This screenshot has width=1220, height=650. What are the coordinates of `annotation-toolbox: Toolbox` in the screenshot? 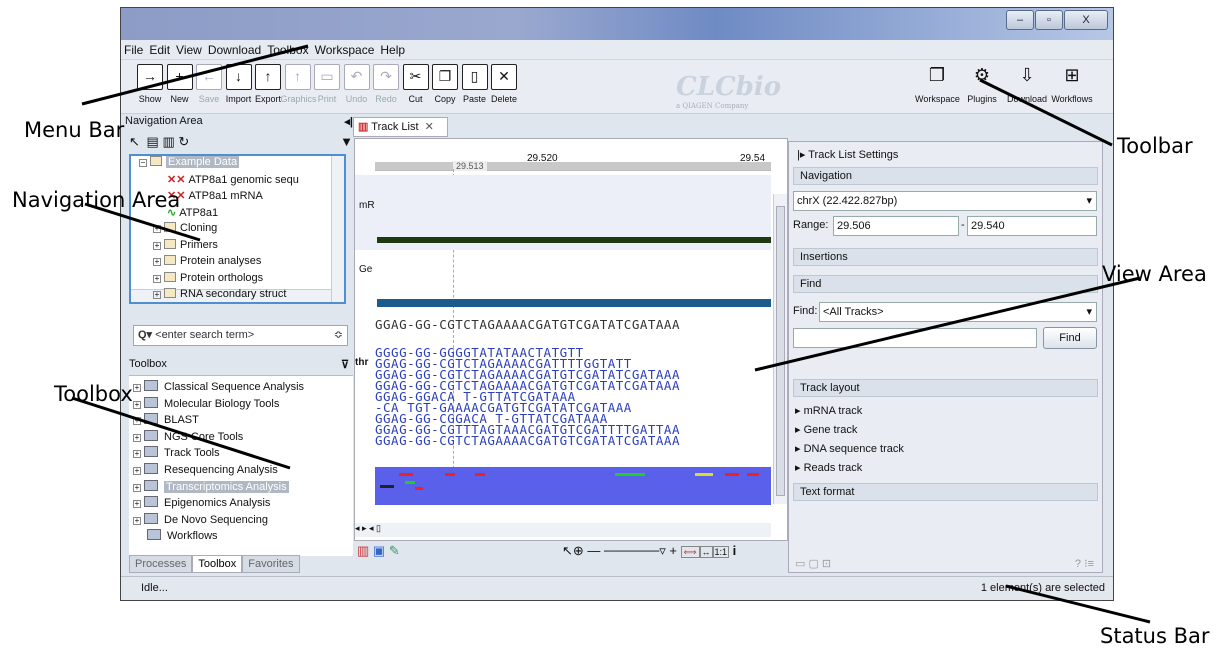 It's located at (93, 394).